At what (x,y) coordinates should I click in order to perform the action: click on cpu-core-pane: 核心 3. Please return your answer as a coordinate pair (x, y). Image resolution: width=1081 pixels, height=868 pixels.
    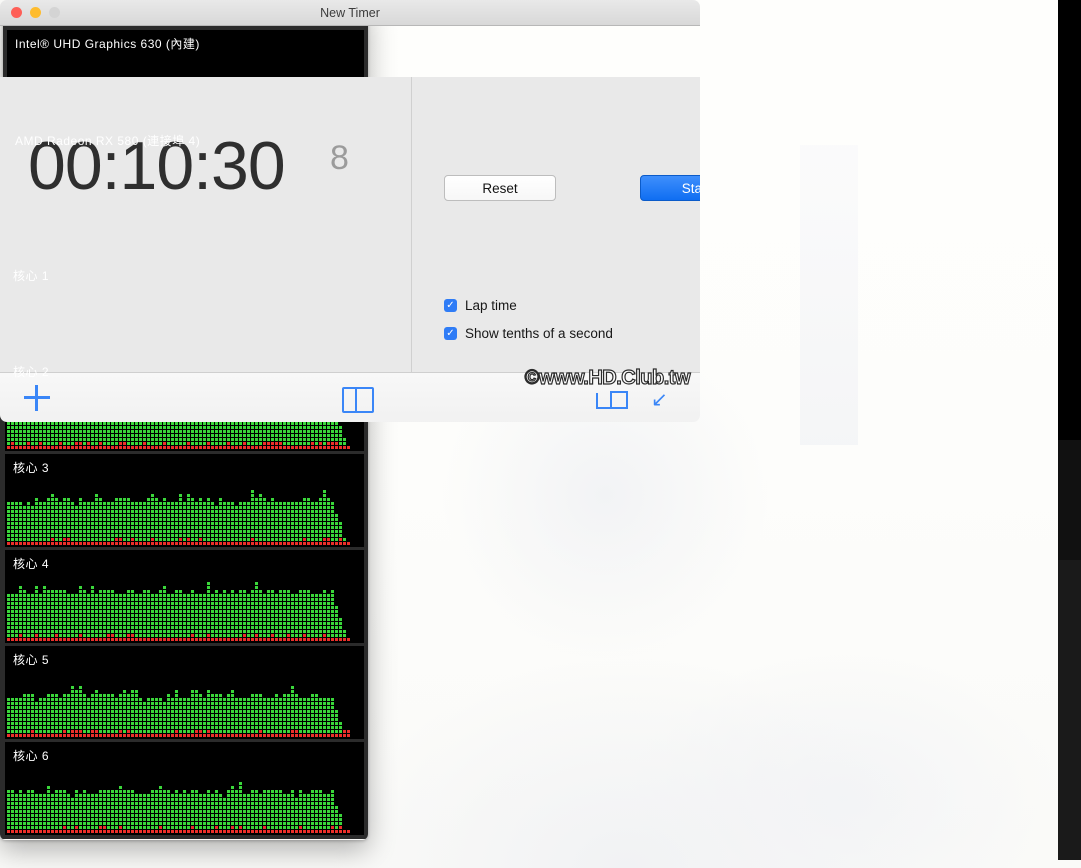
    Looking at the image, I should click on (184, 500).